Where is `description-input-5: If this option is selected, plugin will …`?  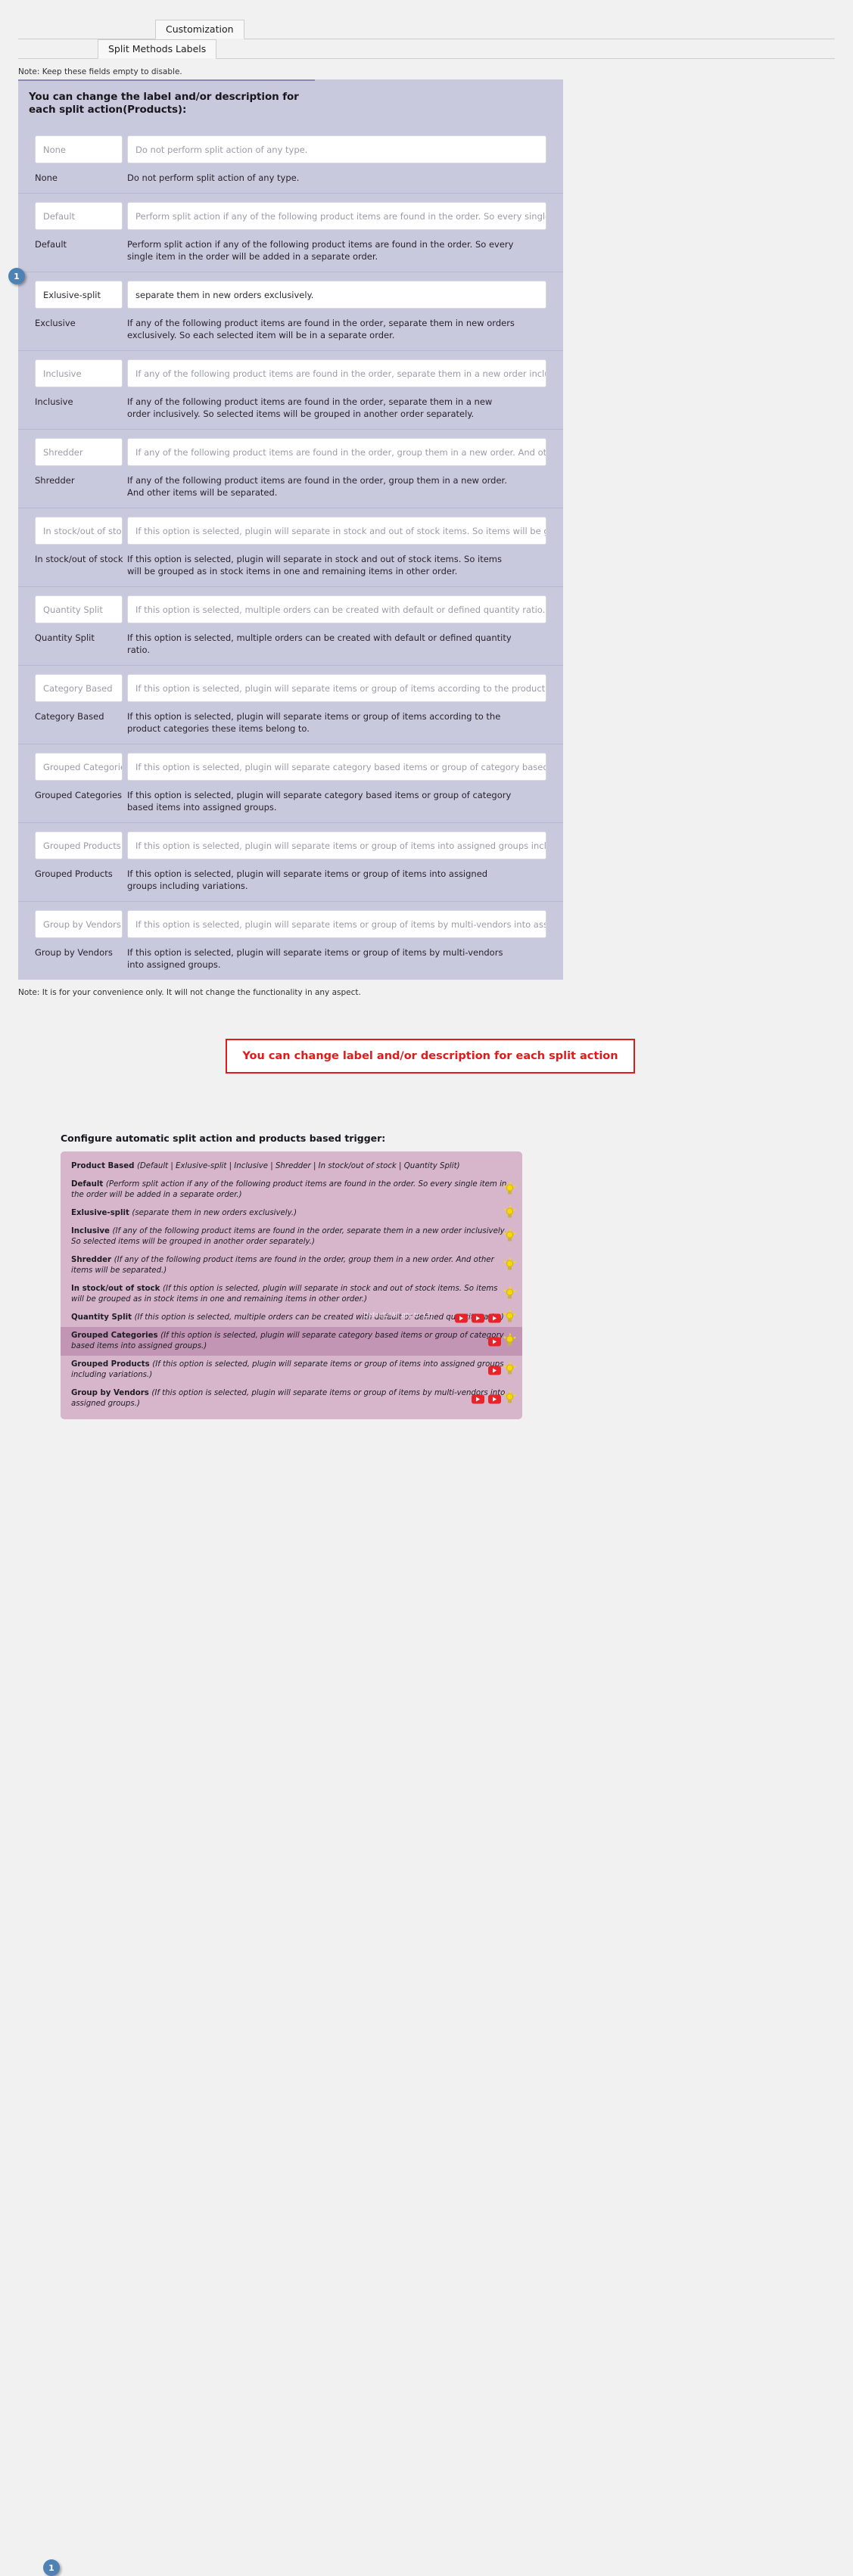
description-input-5: If this option is selected, plugin will … is located at coordinates (337, 531).